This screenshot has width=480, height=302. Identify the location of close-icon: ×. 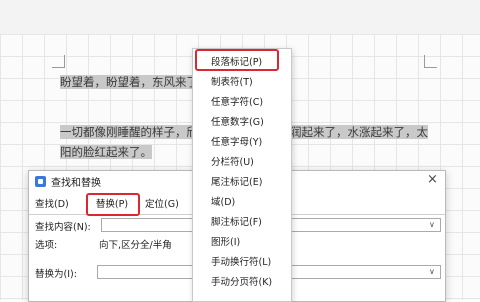
(432, 179).